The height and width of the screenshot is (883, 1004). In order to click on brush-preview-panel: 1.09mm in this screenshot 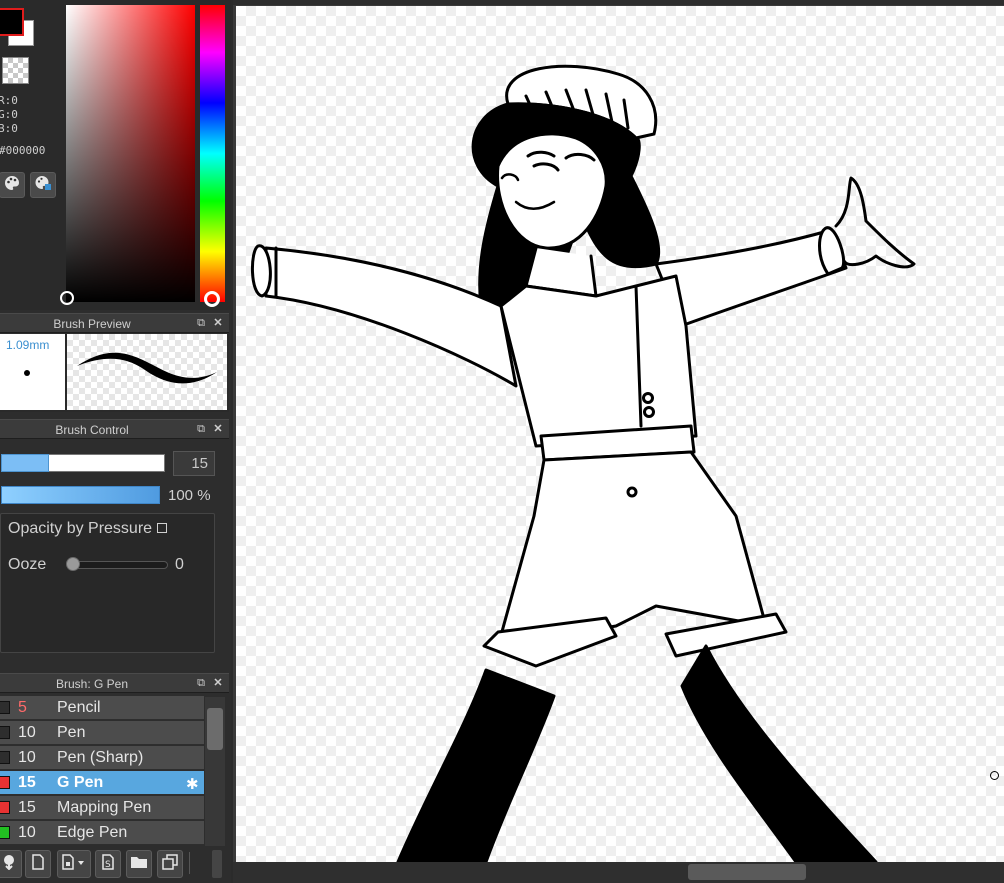, I will do `click(114, 373)`.